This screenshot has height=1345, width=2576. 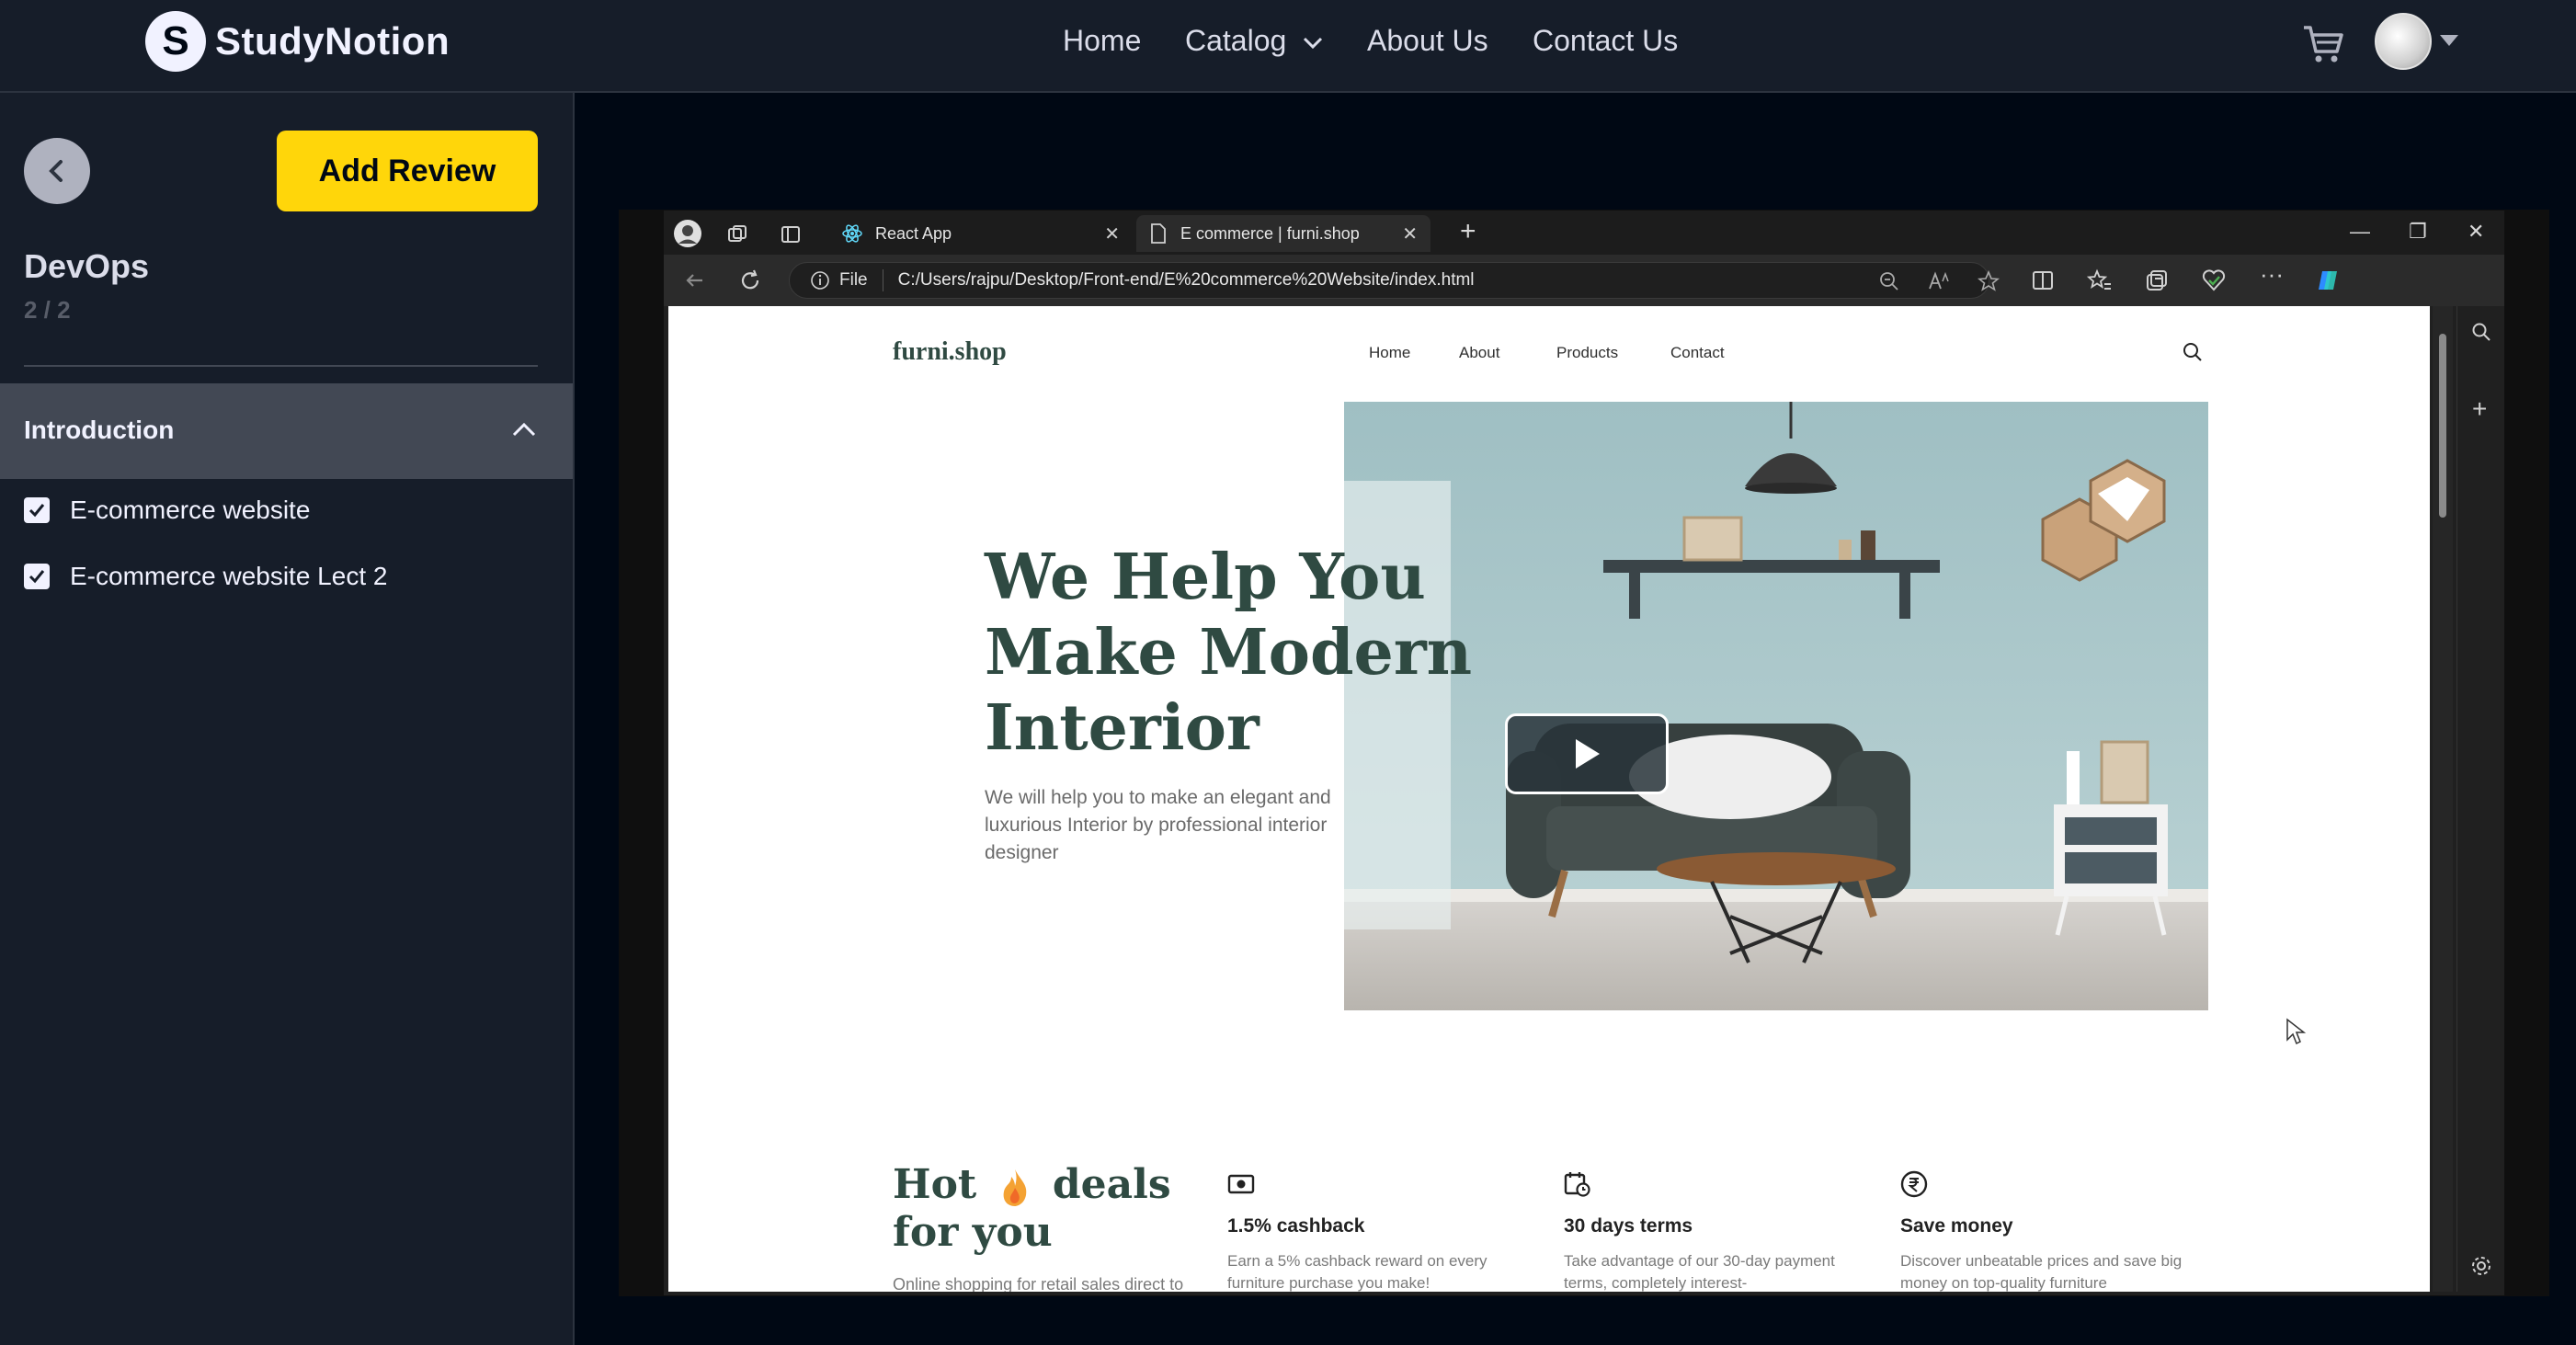 I want to click on nav-contact-link: Contact Us, so click(x=1605, y=41).